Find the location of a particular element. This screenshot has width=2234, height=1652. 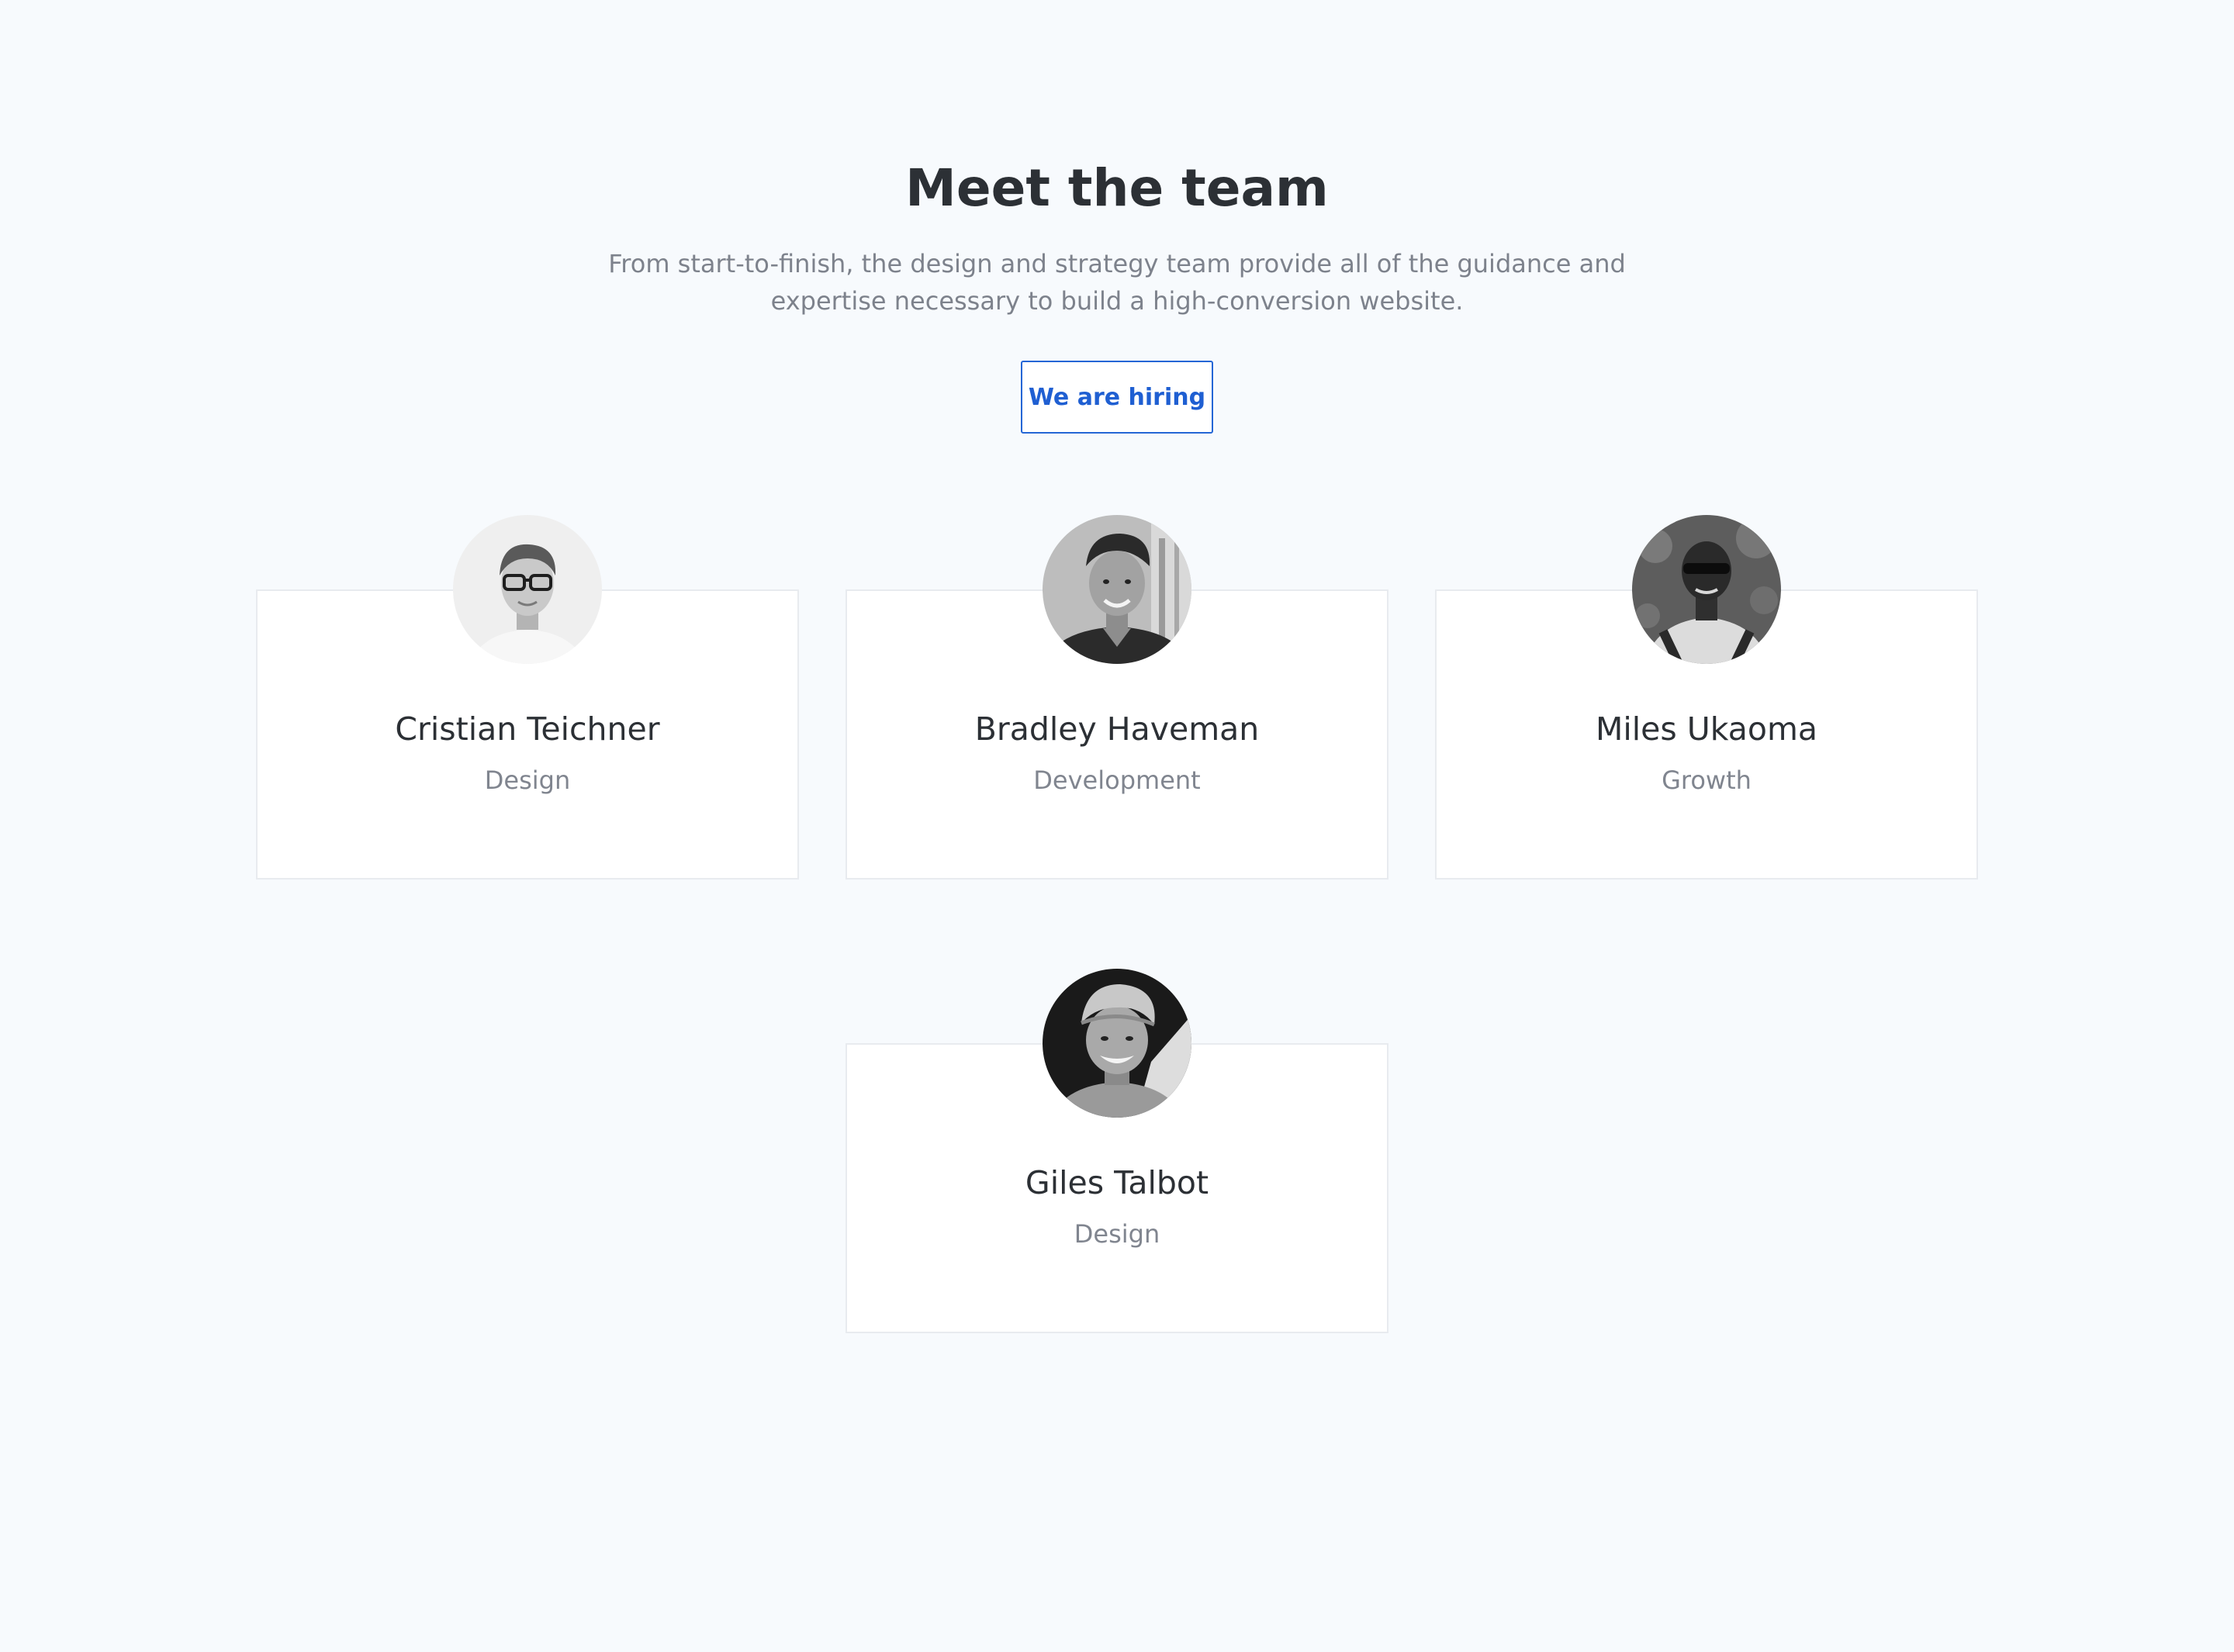

member-name: Bradley Haveman is located at coordinates (1117, 729).